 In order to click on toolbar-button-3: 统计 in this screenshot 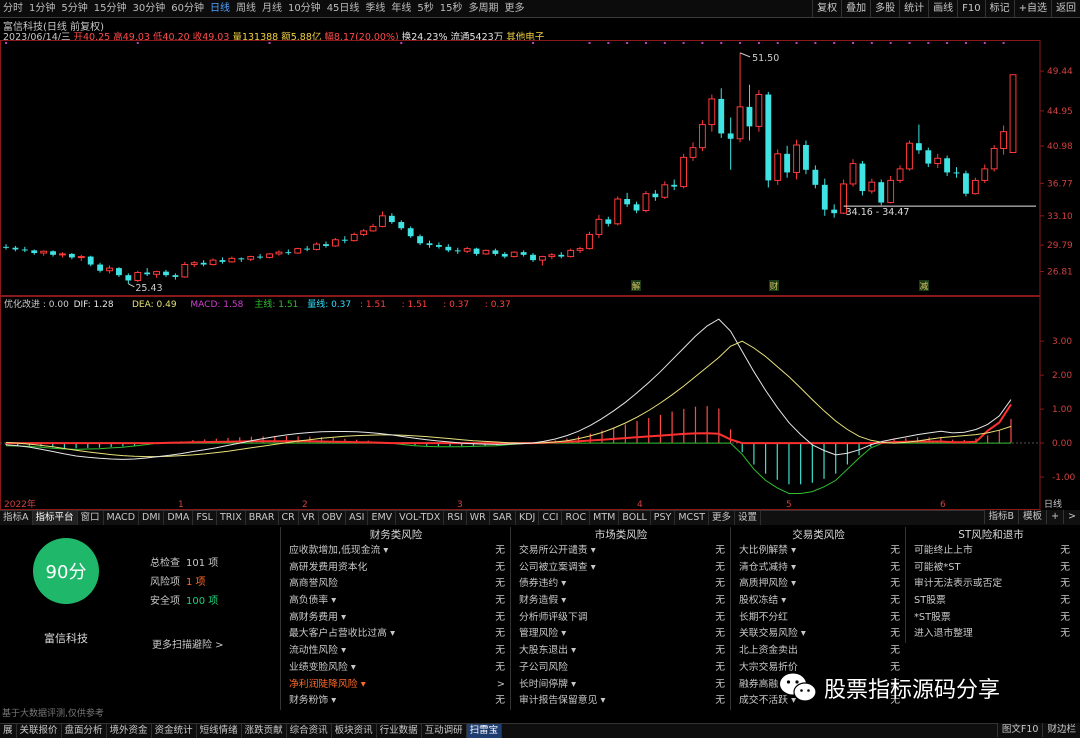, I will do `click(913, 8)`.